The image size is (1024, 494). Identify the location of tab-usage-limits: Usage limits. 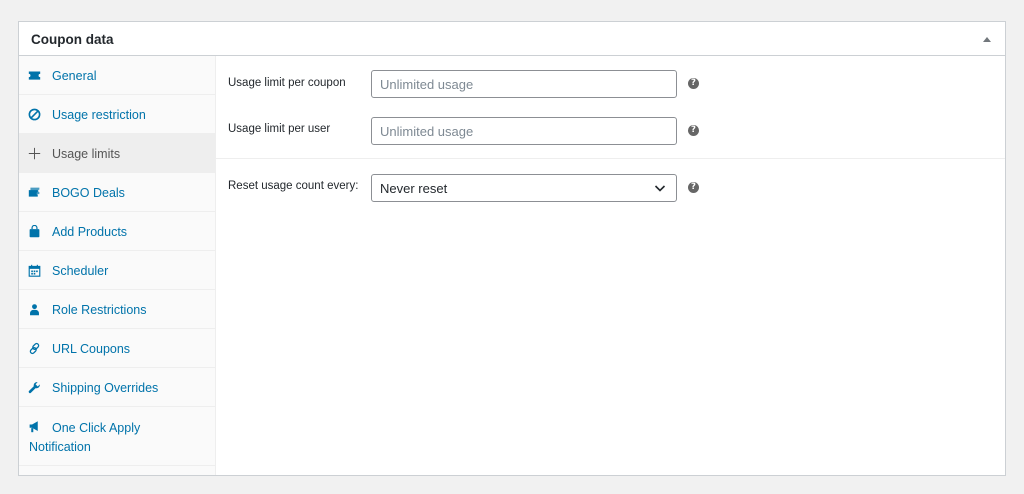
(117, 153).